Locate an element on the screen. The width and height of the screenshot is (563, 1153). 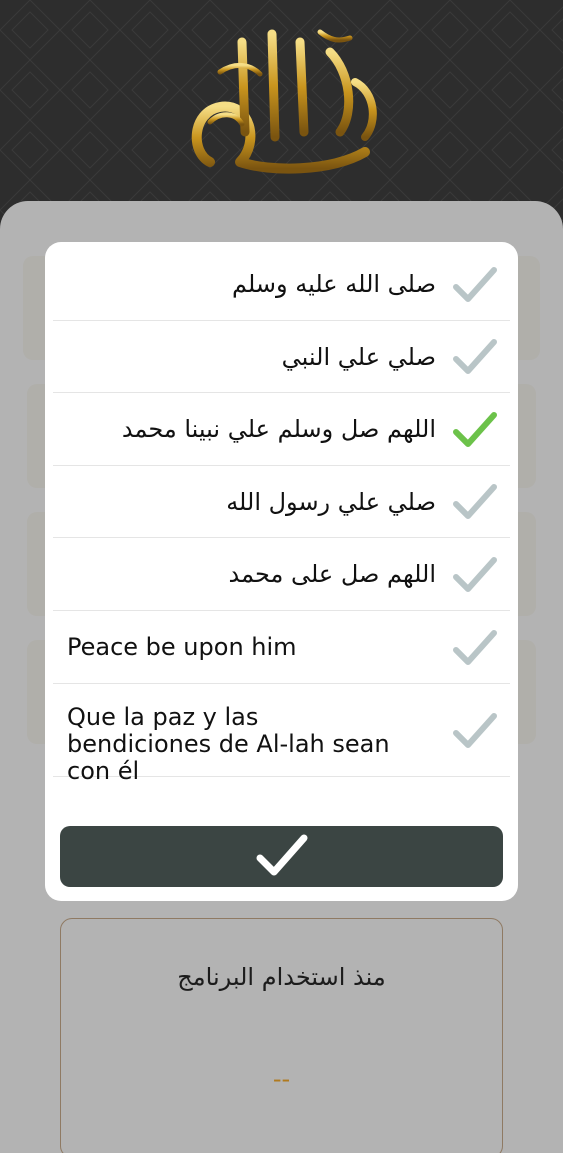
option-item: اللهم صل على محمد is located at coordinates (281, 574).